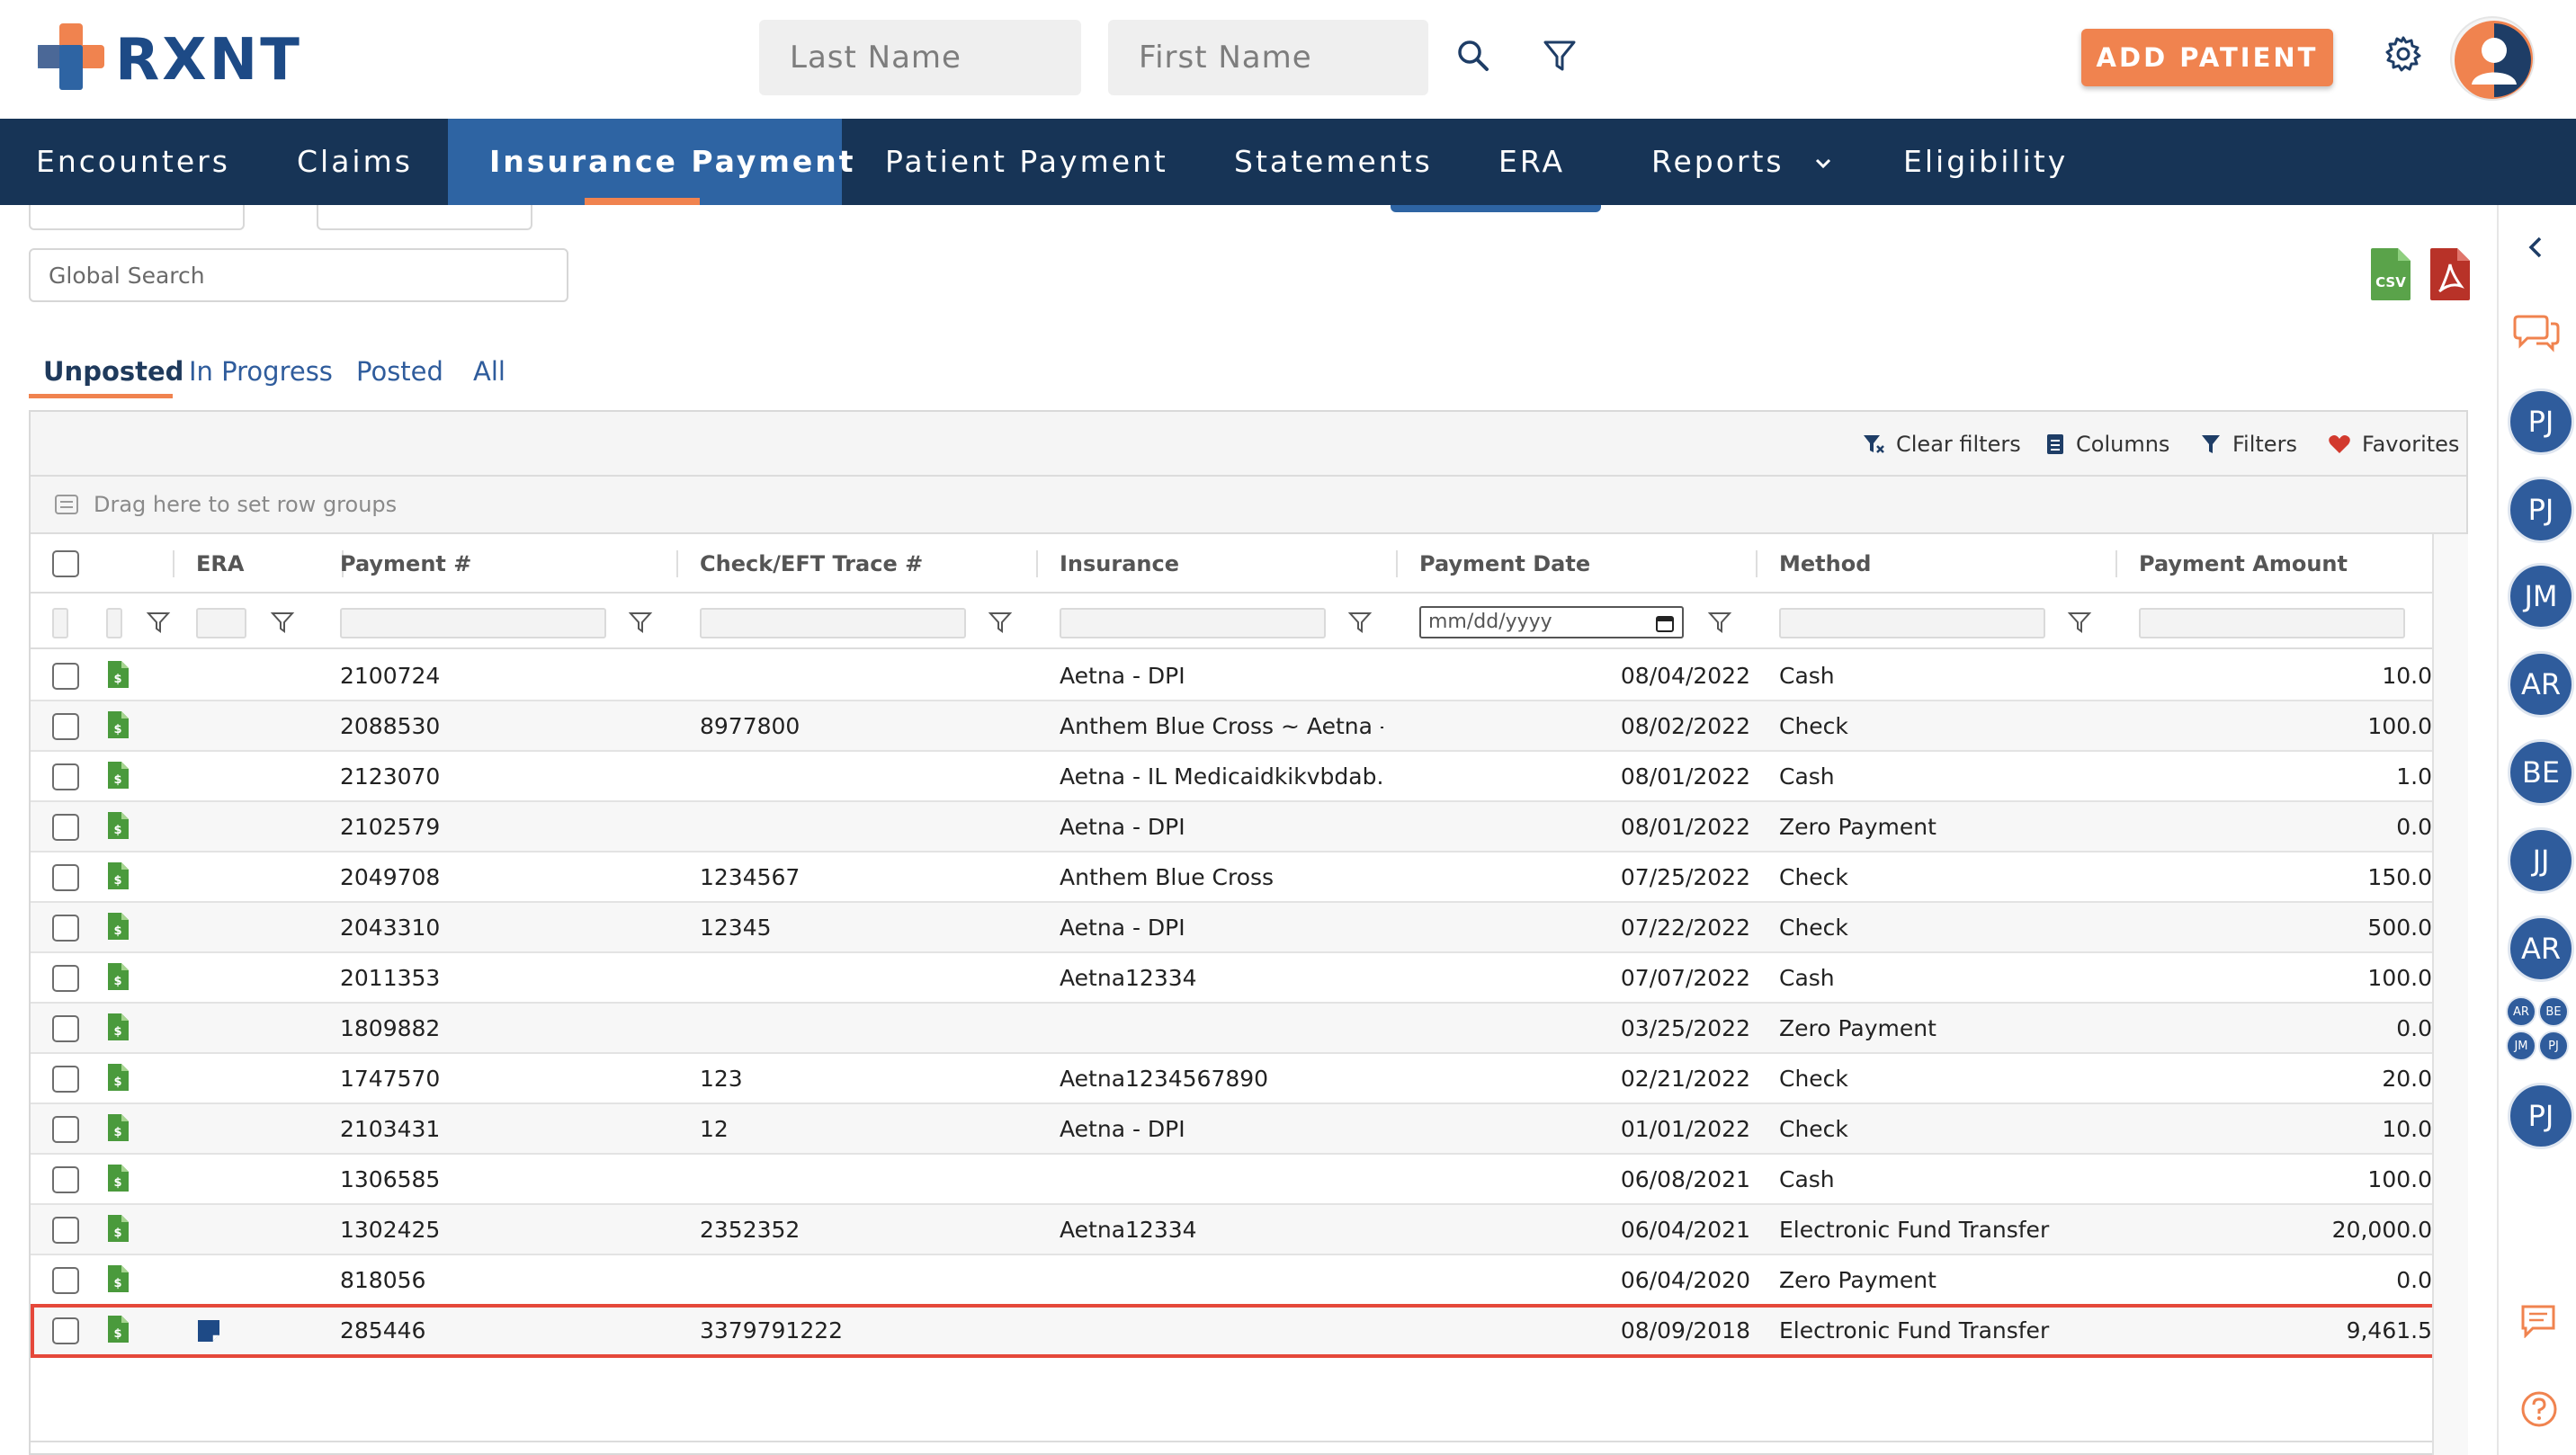 This screenshot has width=2576, height=1455. Describe the element at coordinates (1231, 1180) in the screenshot. I see `table-row: $1306585 06/08/2021 Cash 100.0` at that location.